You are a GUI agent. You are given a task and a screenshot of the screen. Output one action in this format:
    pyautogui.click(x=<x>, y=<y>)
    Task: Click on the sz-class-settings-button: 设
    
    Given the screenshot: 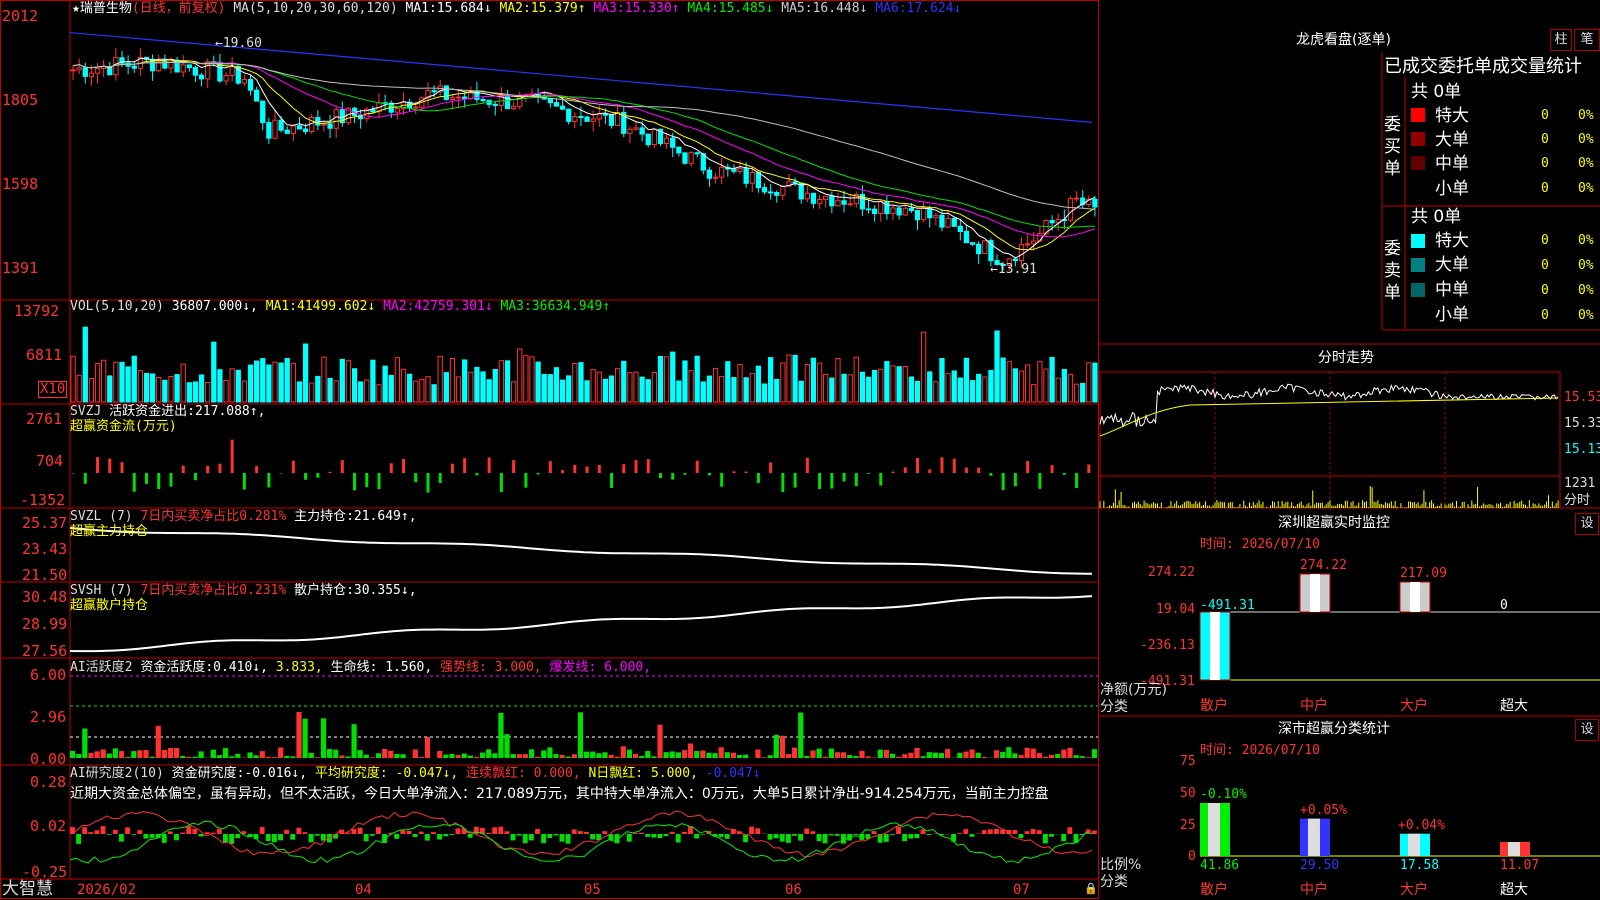 What is the action you would take?
    pyautogui.click(x=1587, y=730)
    